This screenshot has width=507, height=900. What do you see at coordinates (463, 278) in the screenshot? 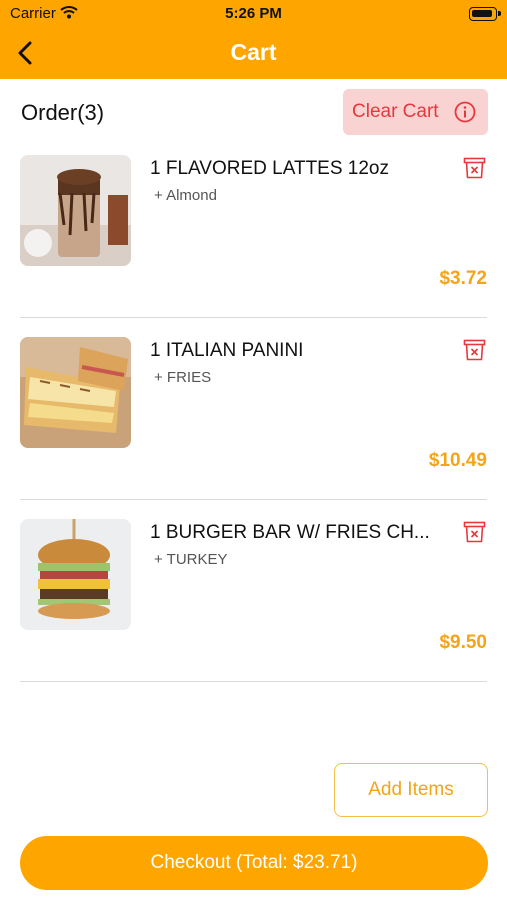
I see `item-price: $3.72` at bounding box center [463, 278].